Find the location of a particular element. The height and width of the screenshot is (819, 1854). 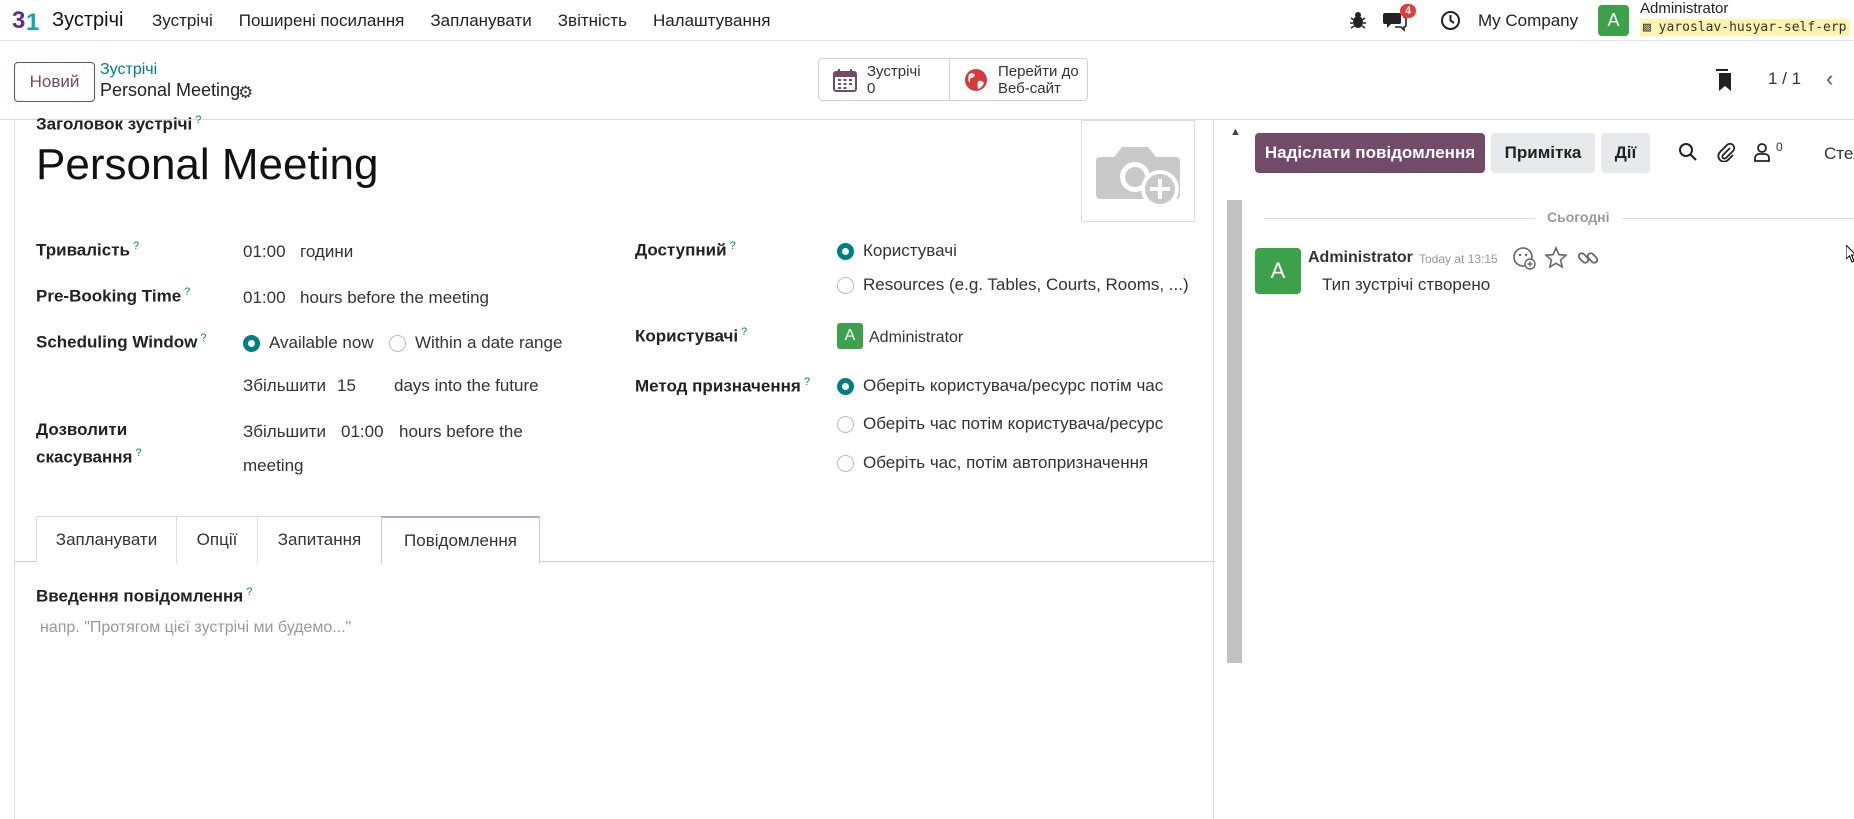

notebook-tabs: Запланувати Опції Запитання Повідомлення is located at coordinates (615, 540).